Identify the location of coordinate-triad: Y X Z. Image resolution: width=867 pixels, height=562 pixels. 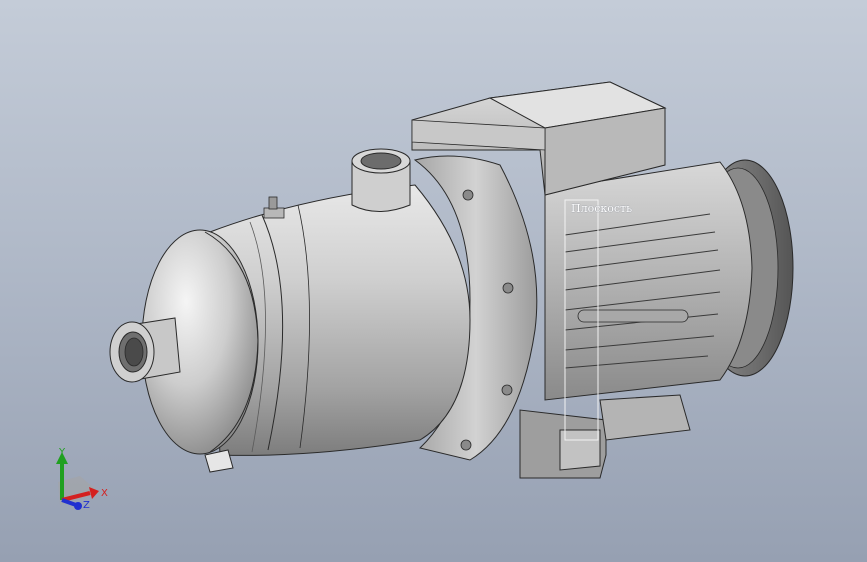
(82, 479).